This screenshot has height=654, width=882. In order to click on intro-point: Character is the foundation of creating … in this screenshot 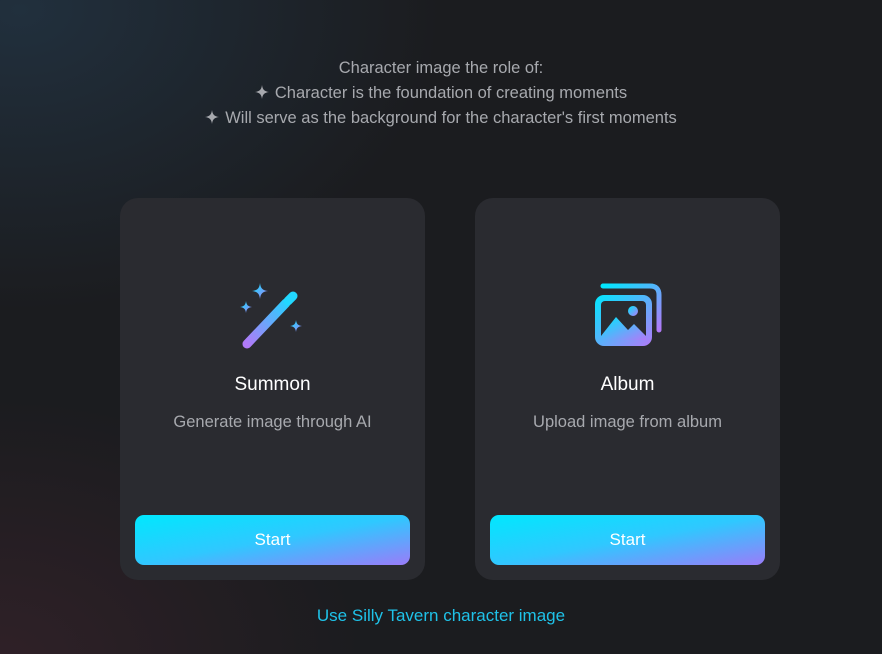, I will do `click(441, 93)`.